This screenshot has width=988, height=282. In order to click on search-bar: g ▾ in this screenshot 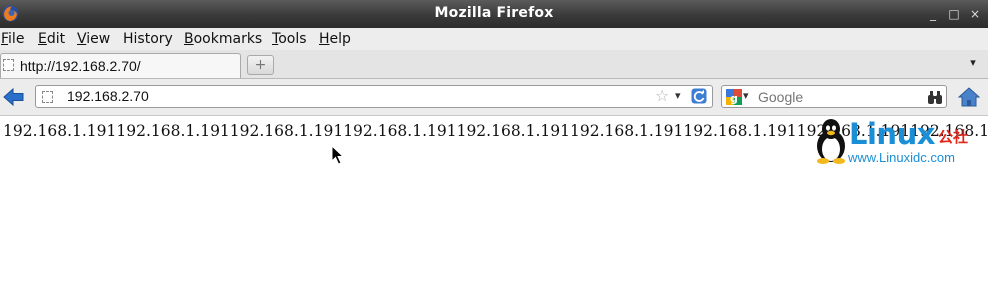, I will do `click(834, 96)`.